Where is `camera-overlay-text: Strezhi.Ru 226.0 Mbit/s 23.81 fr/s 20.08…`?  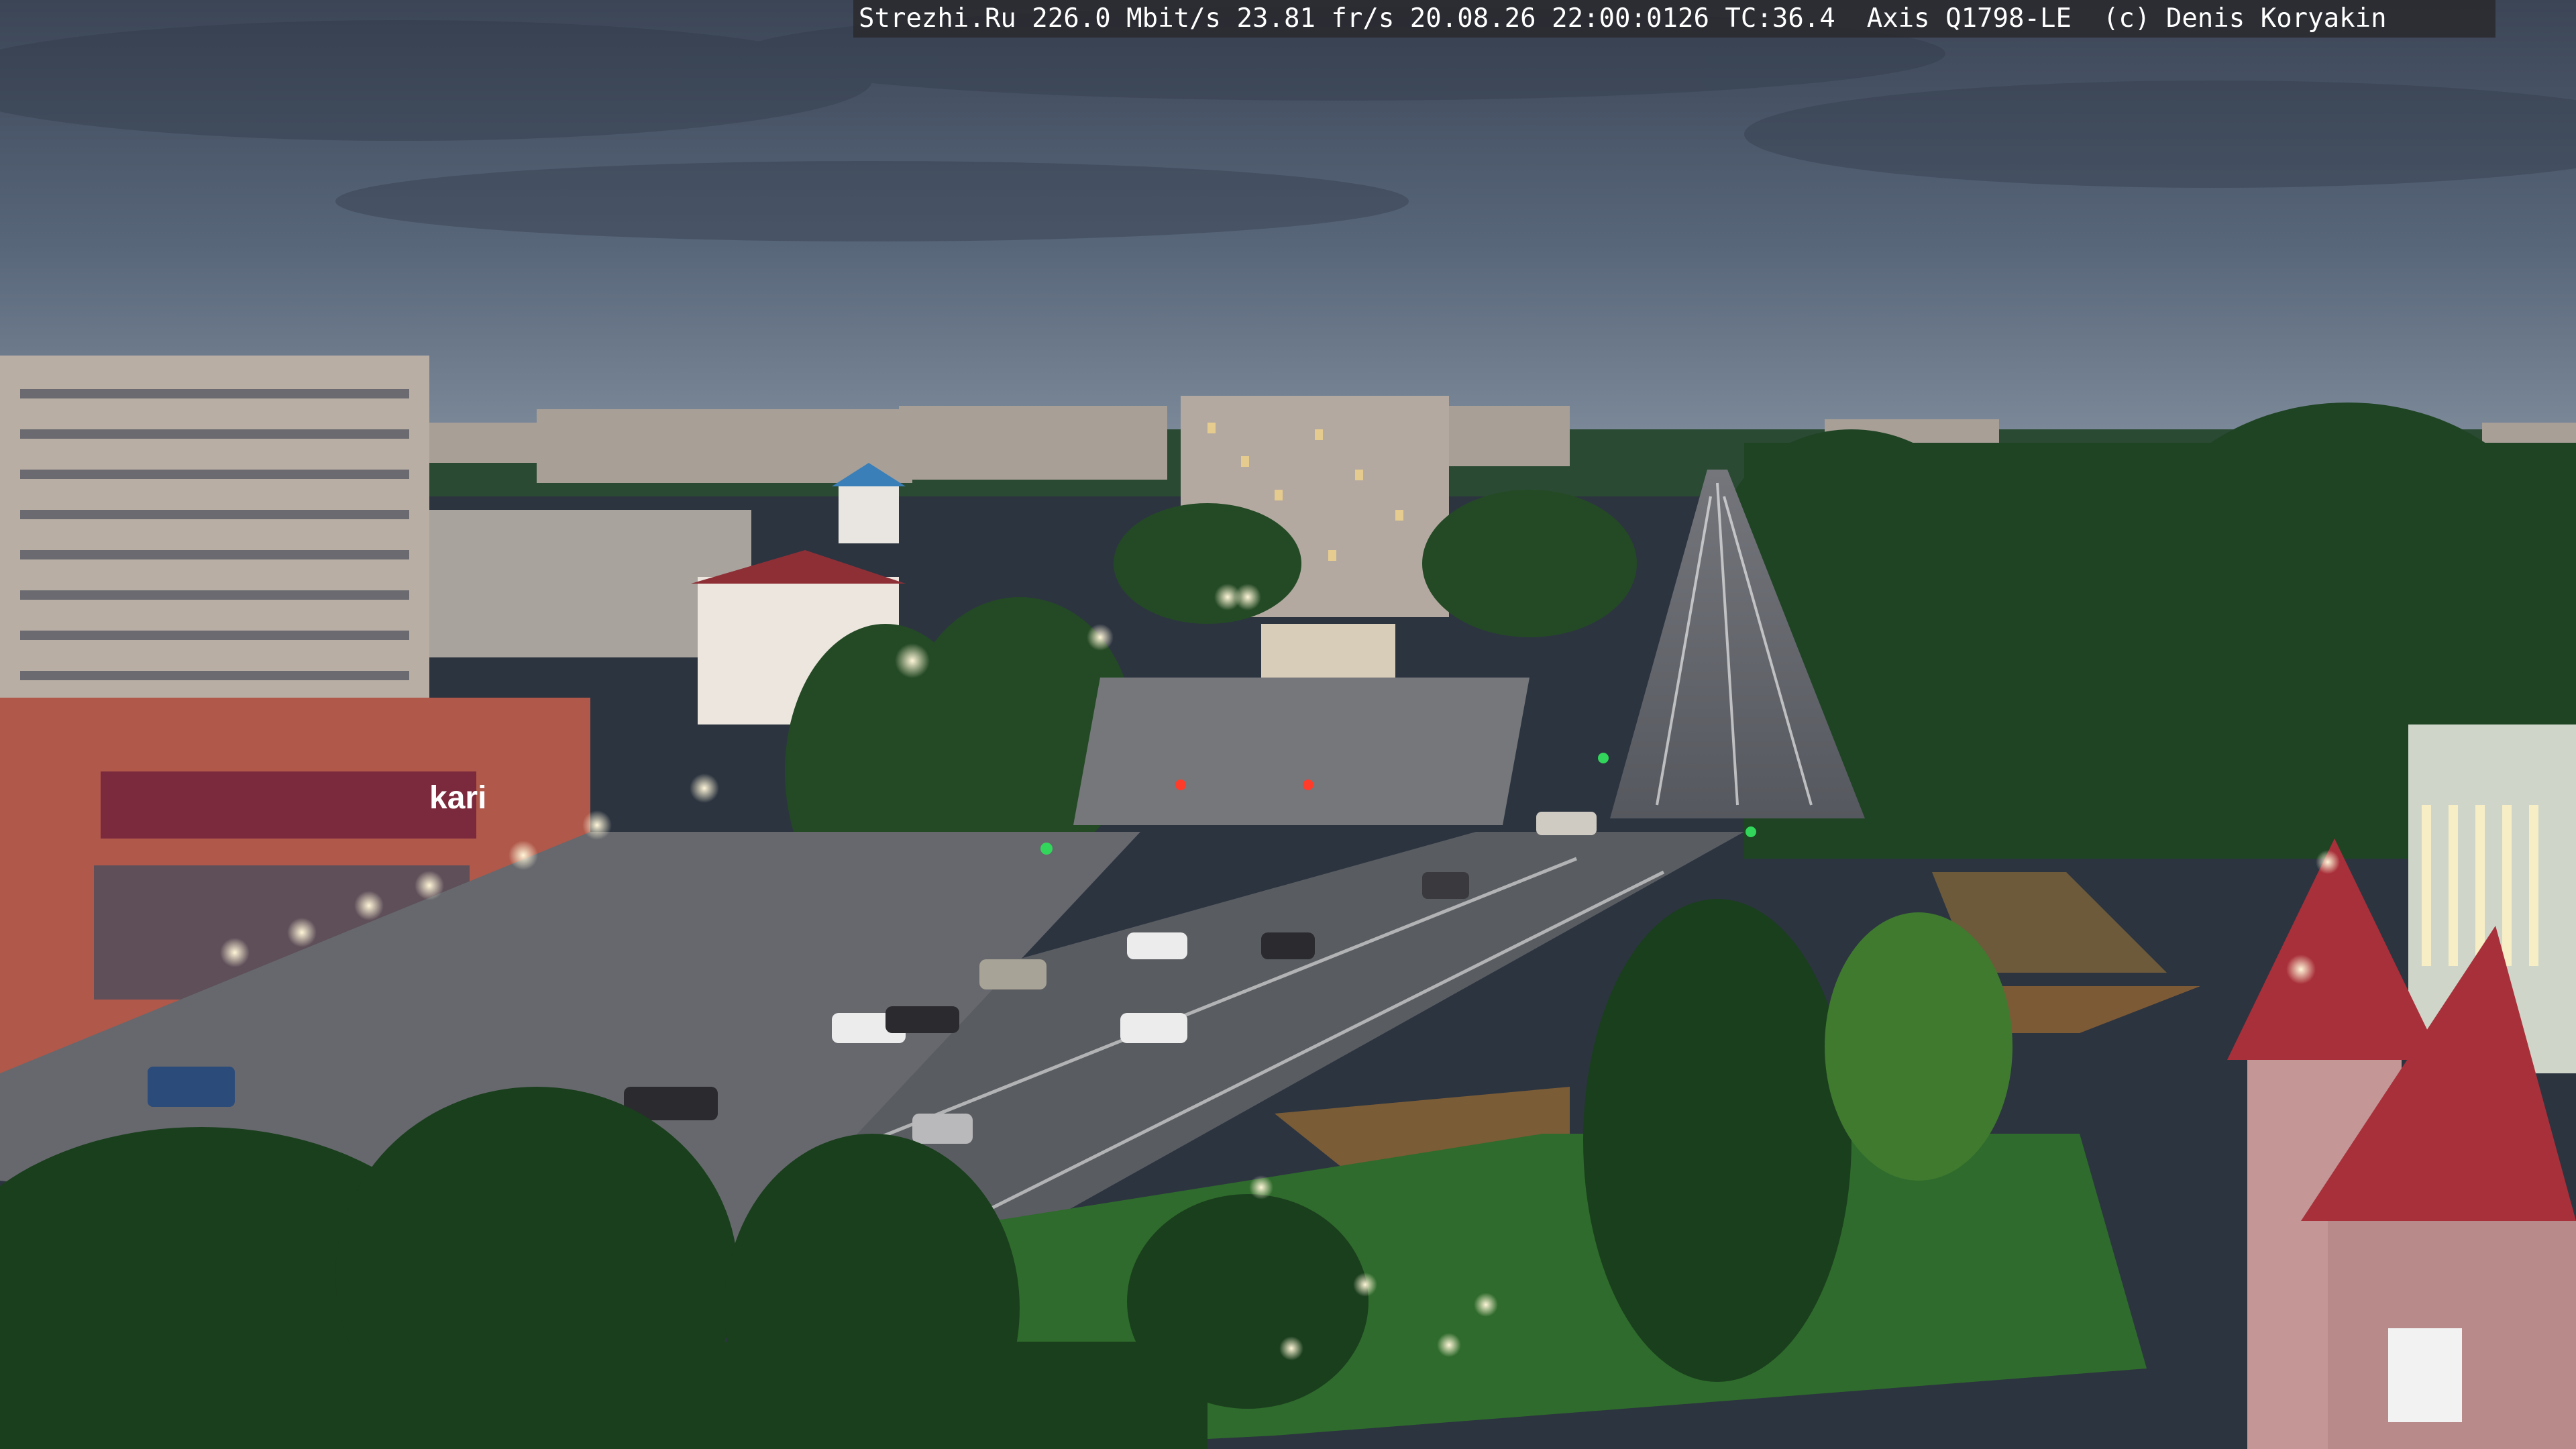 camera-overlay-text: Strezhi.Ru 226.0 Mbit/s 23.81 fr/s 20.08… is located at coordinates (1674, 19).